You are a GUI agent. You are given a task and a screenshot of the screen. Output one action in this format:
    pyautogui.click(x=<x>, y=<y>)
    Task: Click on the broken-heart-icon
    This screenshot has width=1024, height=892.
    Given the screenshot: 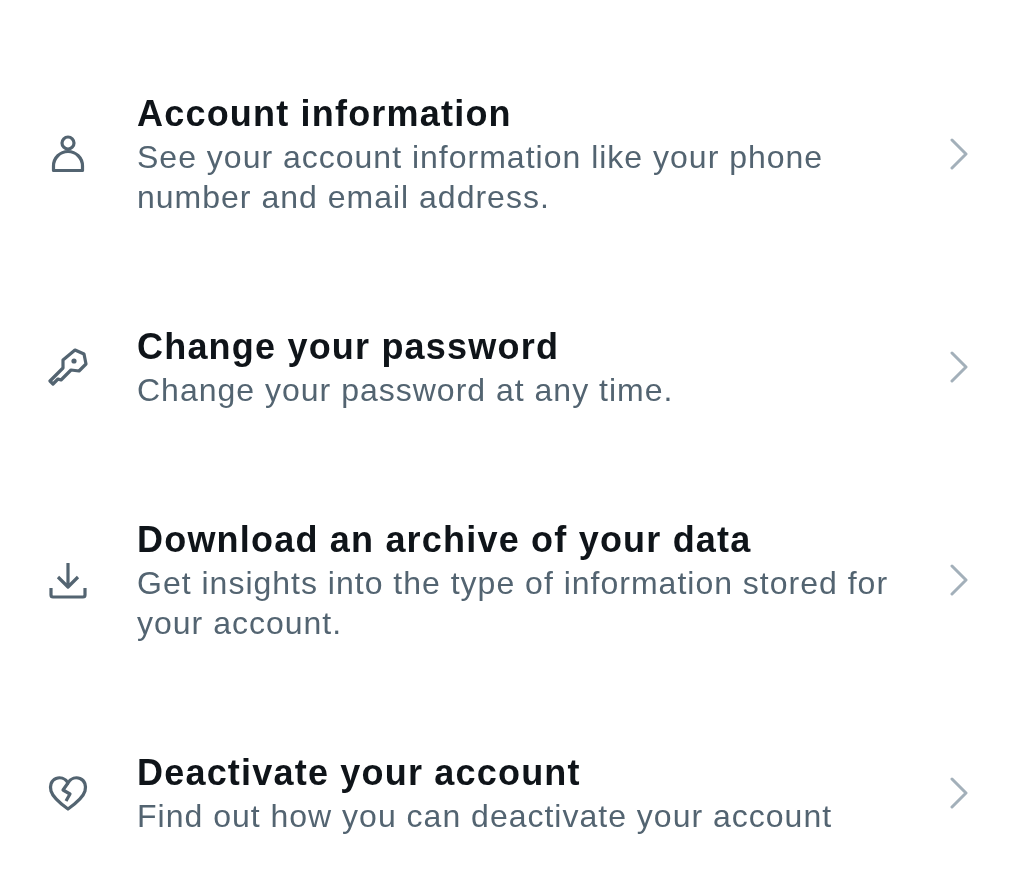 What is the action you would take?
    pyautogui.click(x=68, y=793)
    